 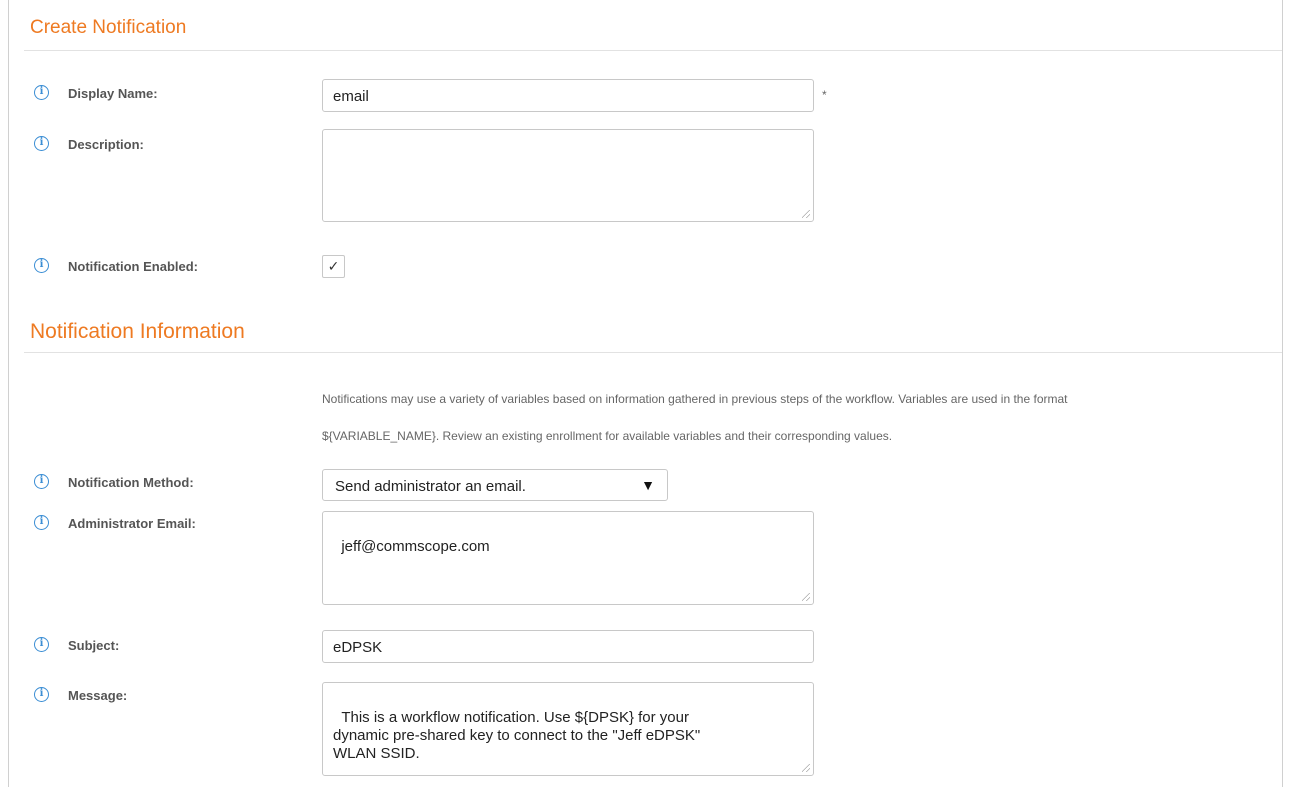 I want to click on display-name-label: Display Name:, so click(x=113, y=93).